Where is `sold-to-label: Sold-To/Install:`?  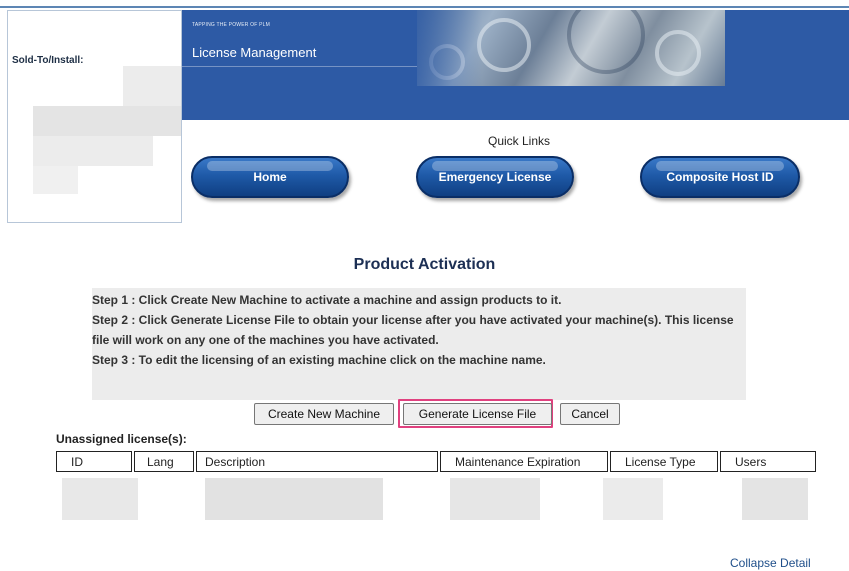
sold-to-label: Sold-To/Install: is located at coordinates (48, 60).